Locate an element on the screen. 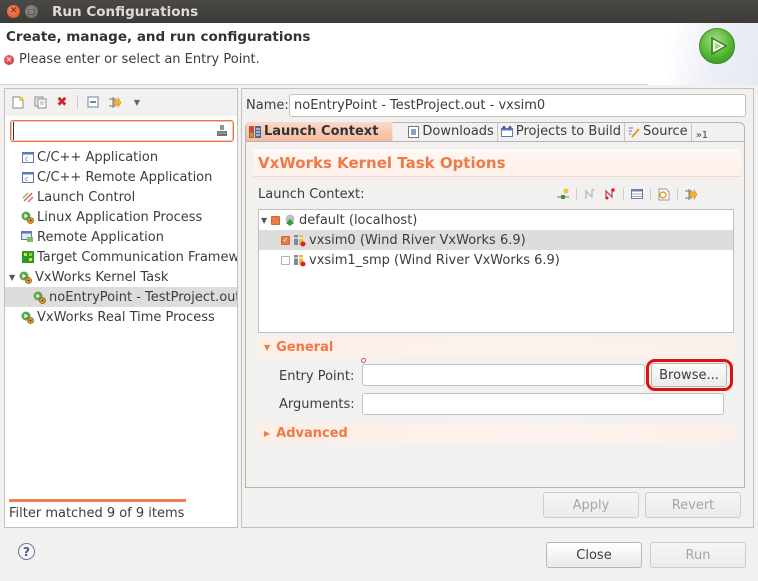  general-section-title: General is located at coordinates (305, 347).